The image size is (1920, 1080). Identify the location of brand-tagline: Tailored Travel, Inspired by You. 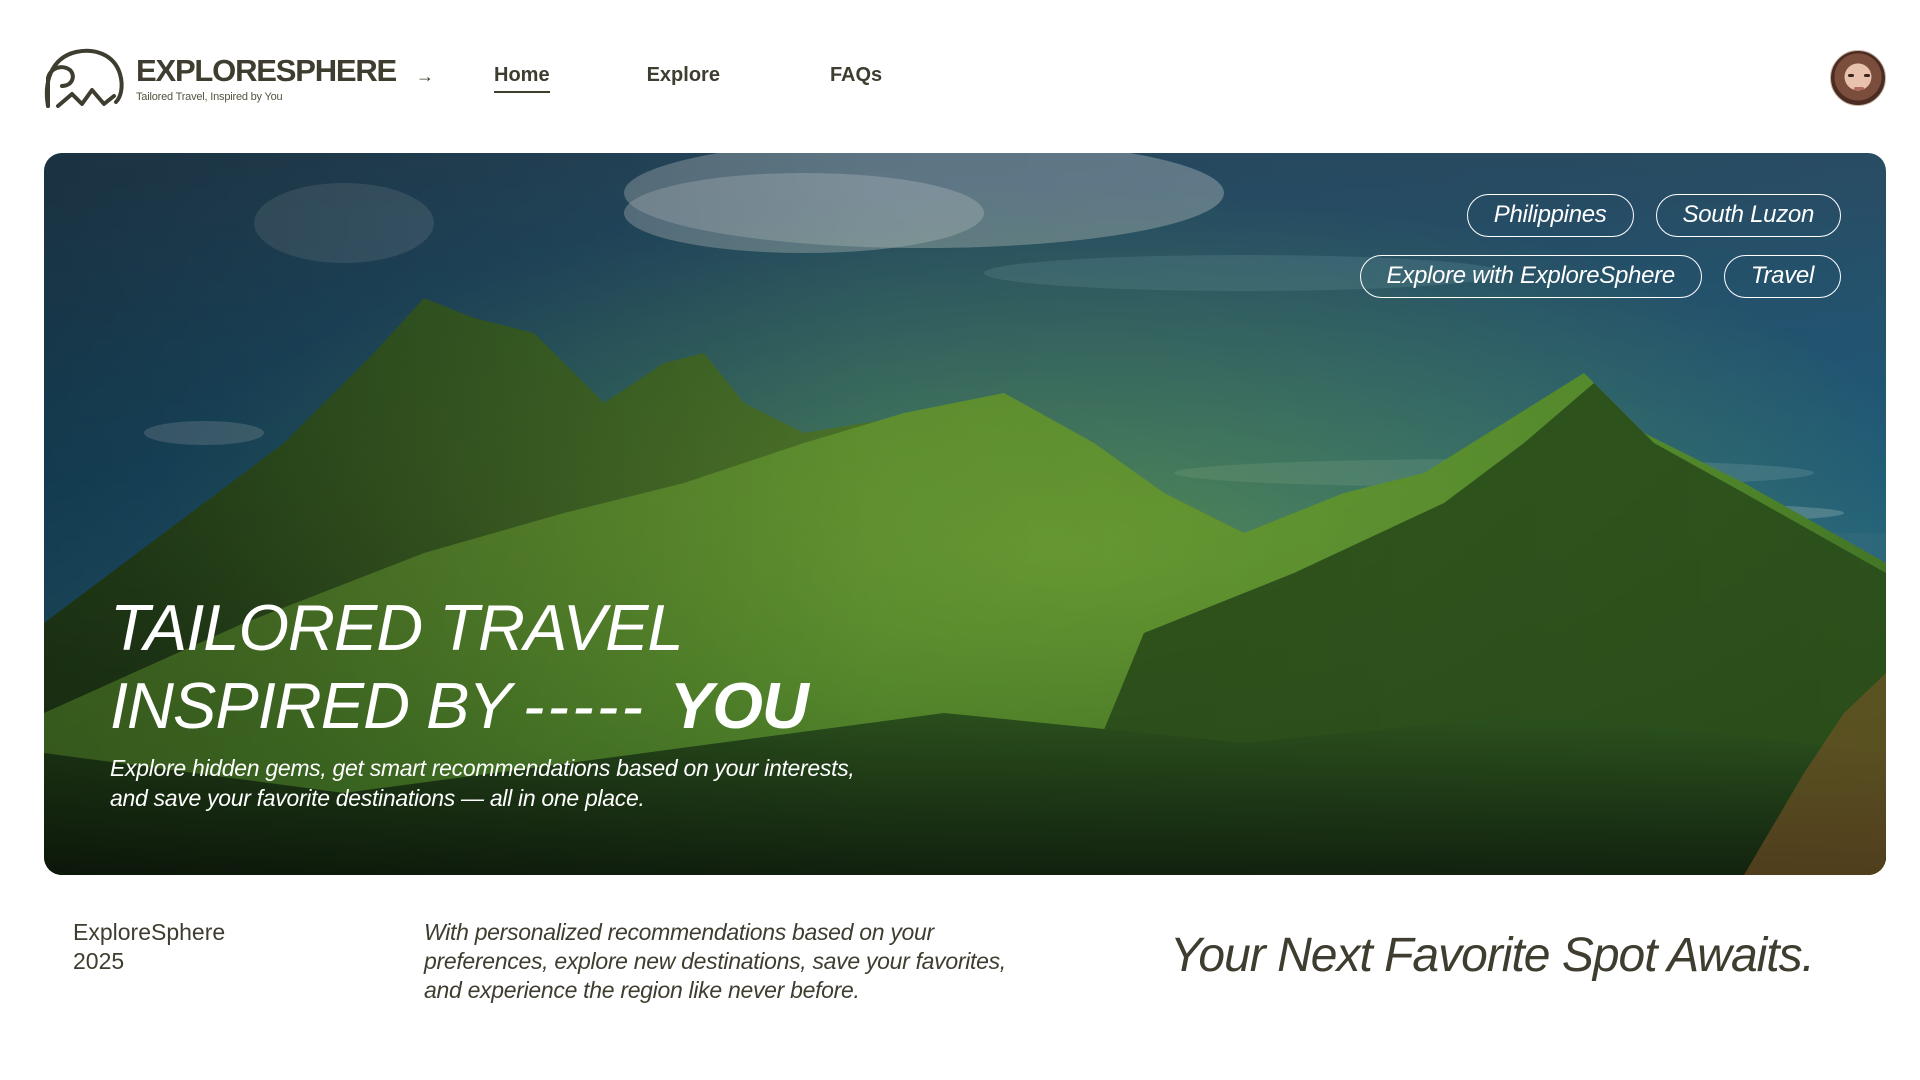
(209, 97).